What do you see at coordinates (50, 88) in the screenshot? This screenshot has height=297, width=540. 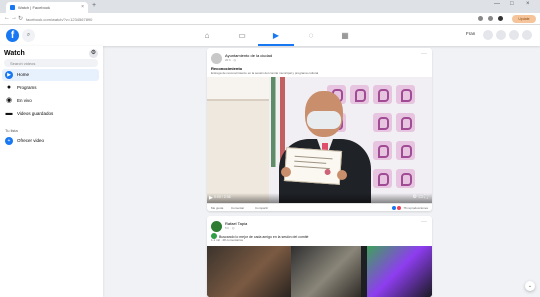 I see `sidebar-item-programs: ● Programs` at bounding box center [50, 88].